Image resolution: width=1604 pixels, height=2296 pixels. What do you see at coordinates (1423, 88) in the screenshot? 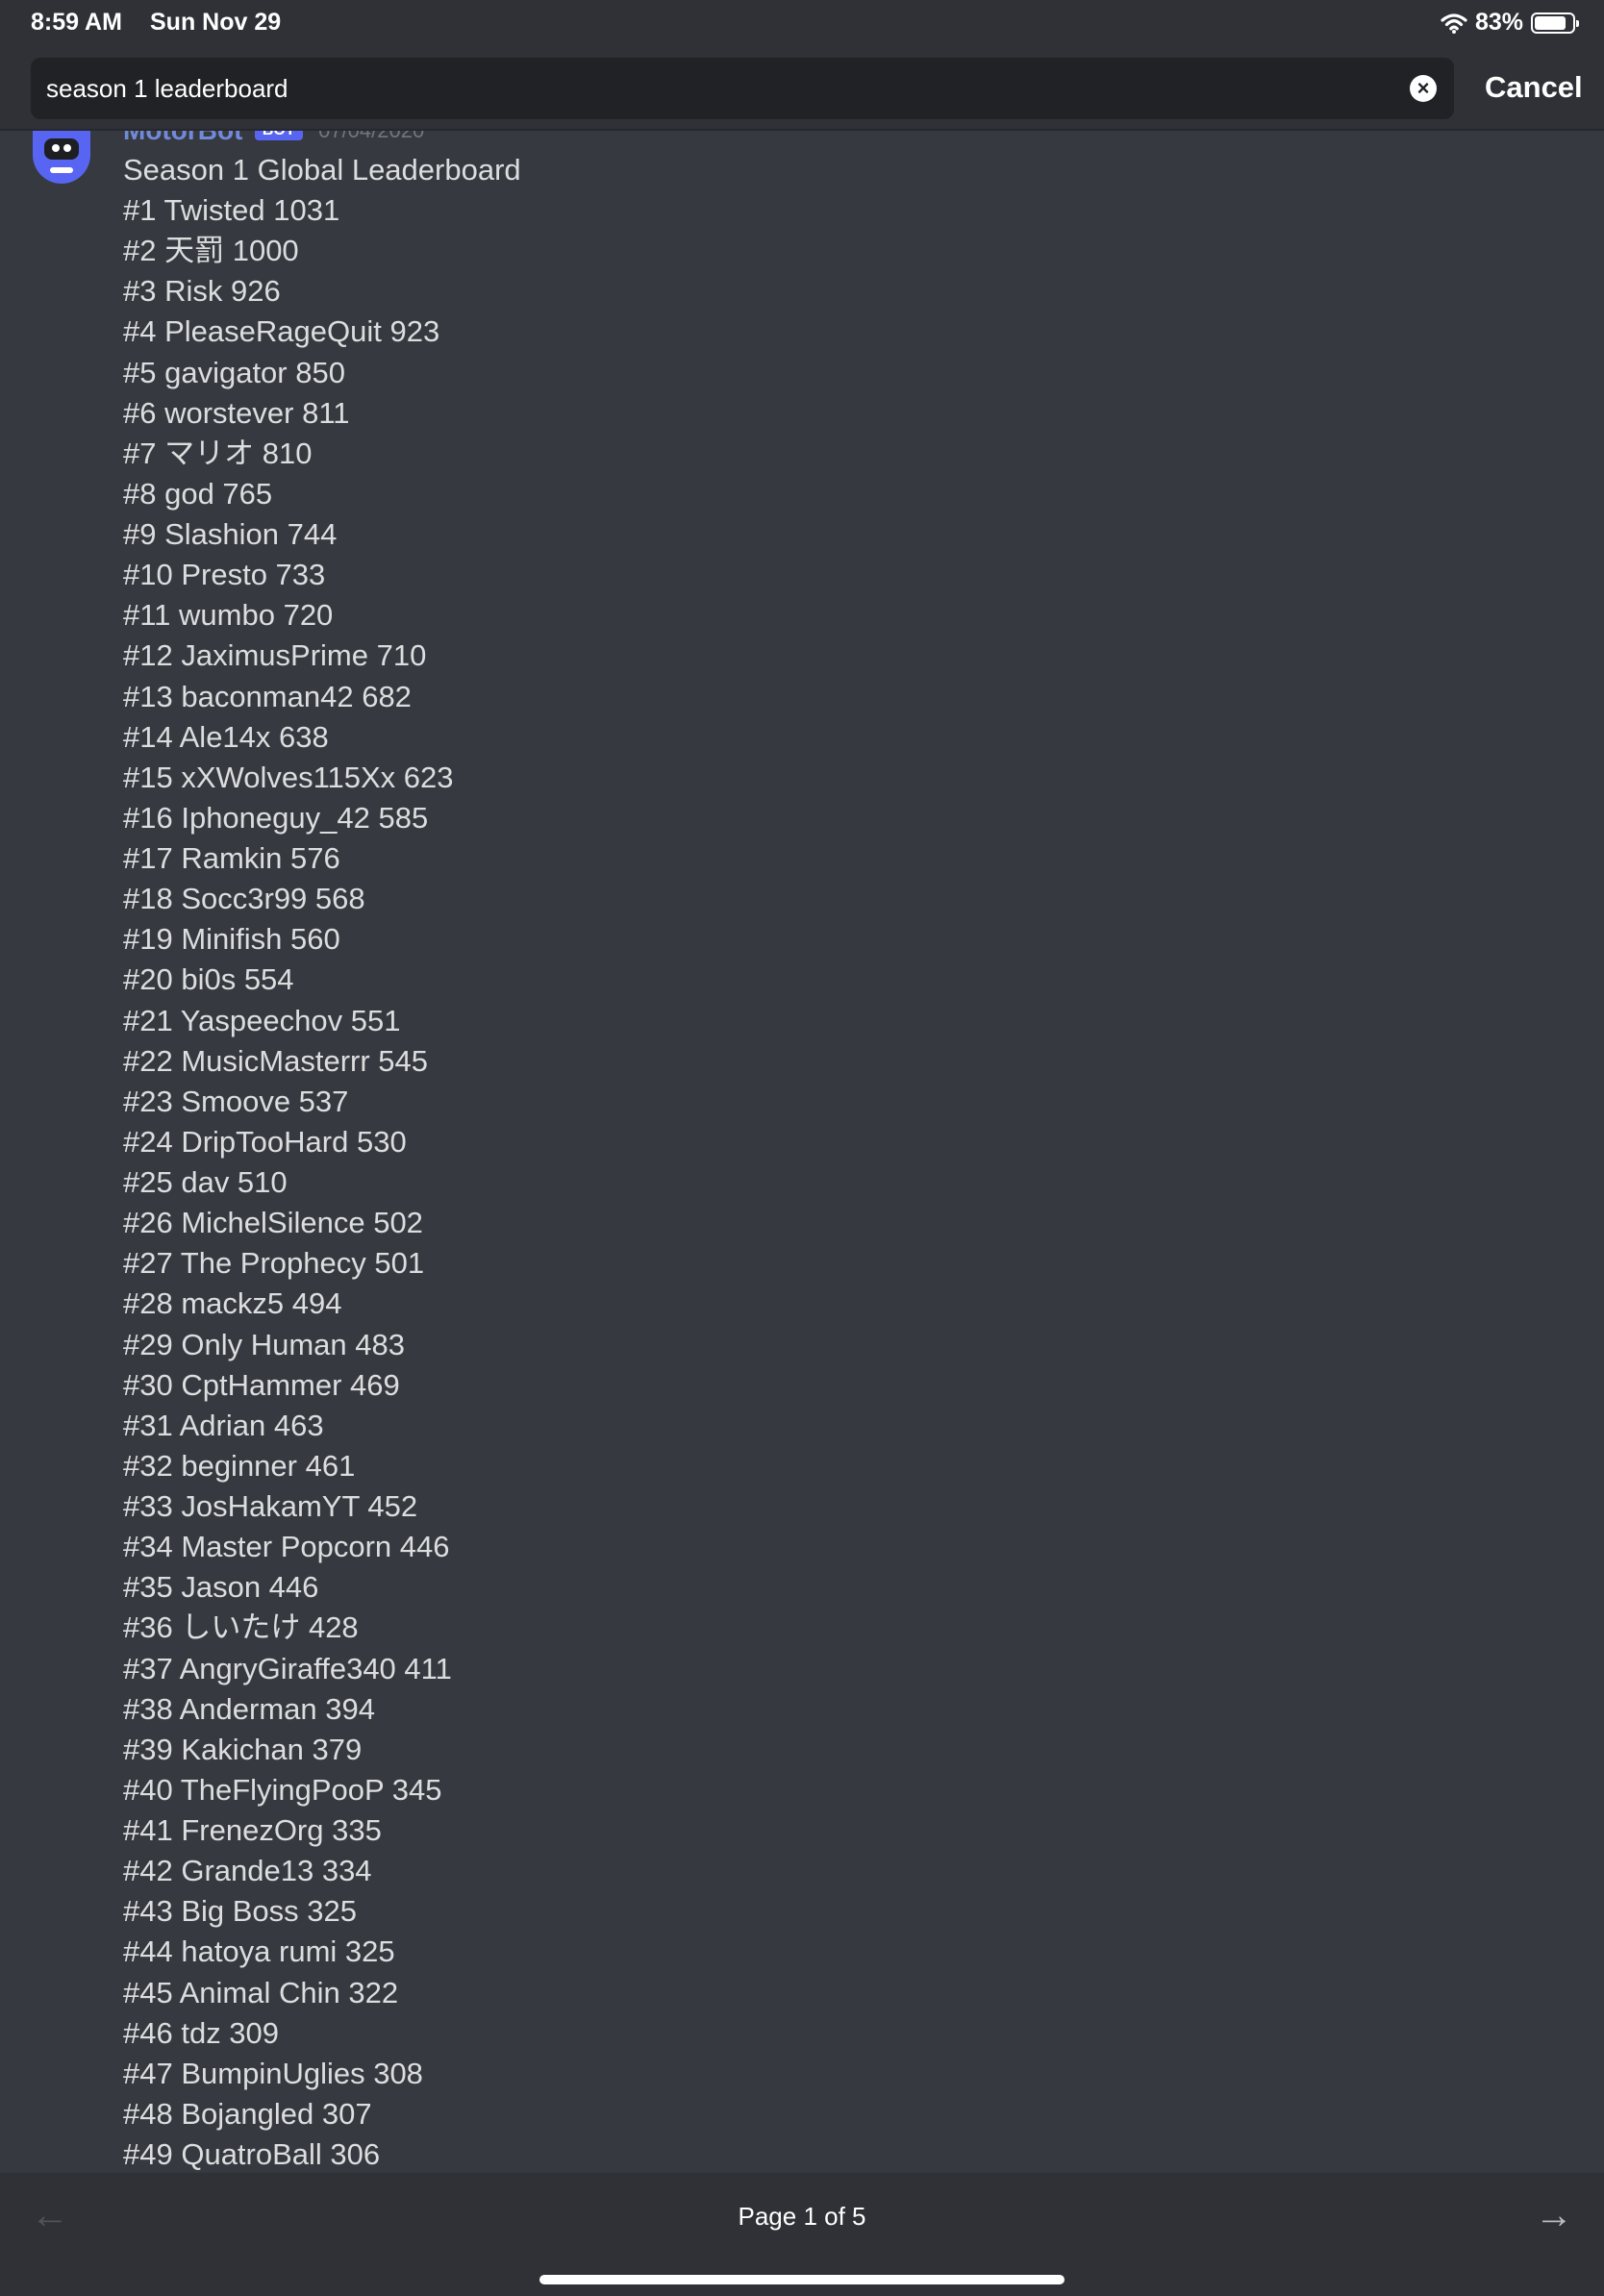
I see `clear-icon: ×` at bounding box center [1423, 88].